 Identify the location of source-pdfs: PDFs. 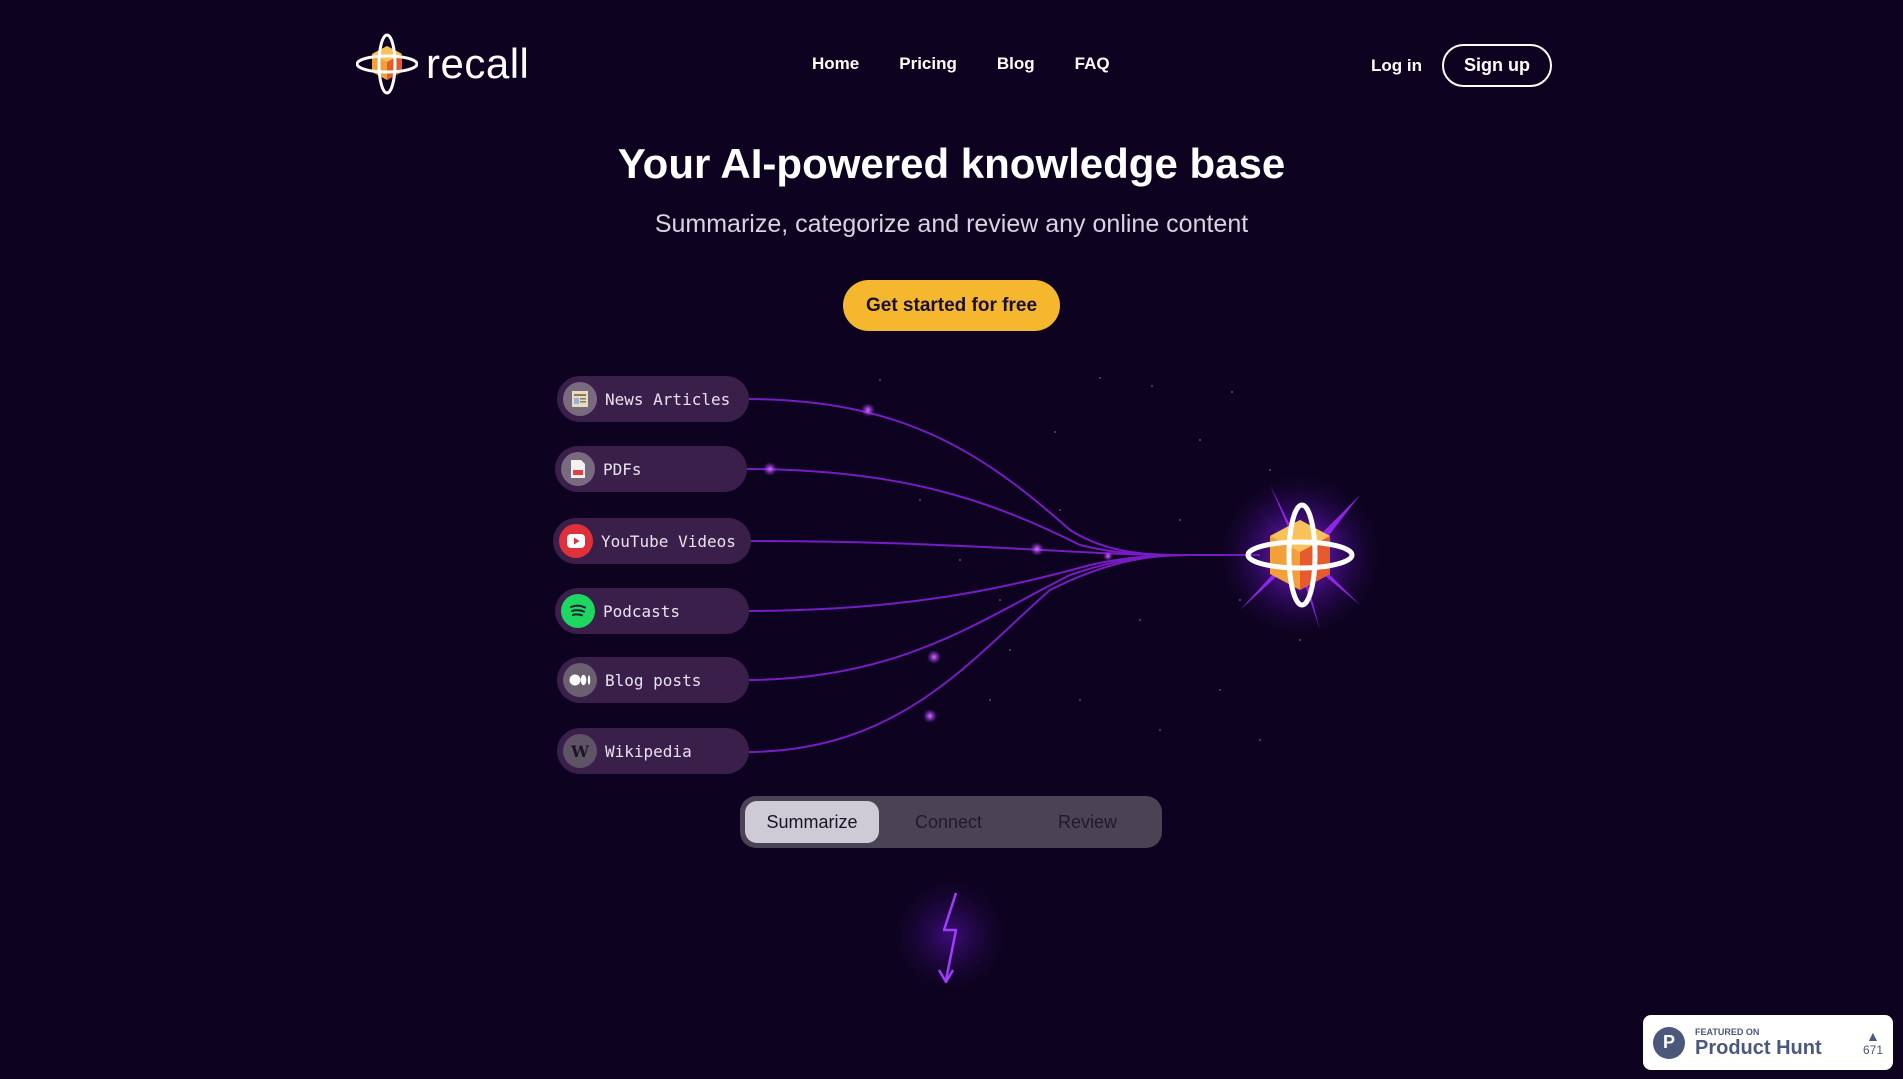
(651, 469).